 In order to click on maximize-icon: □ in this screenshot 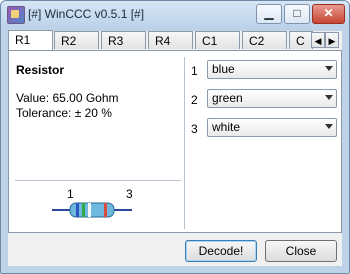, I will do `click(297, 13)`.